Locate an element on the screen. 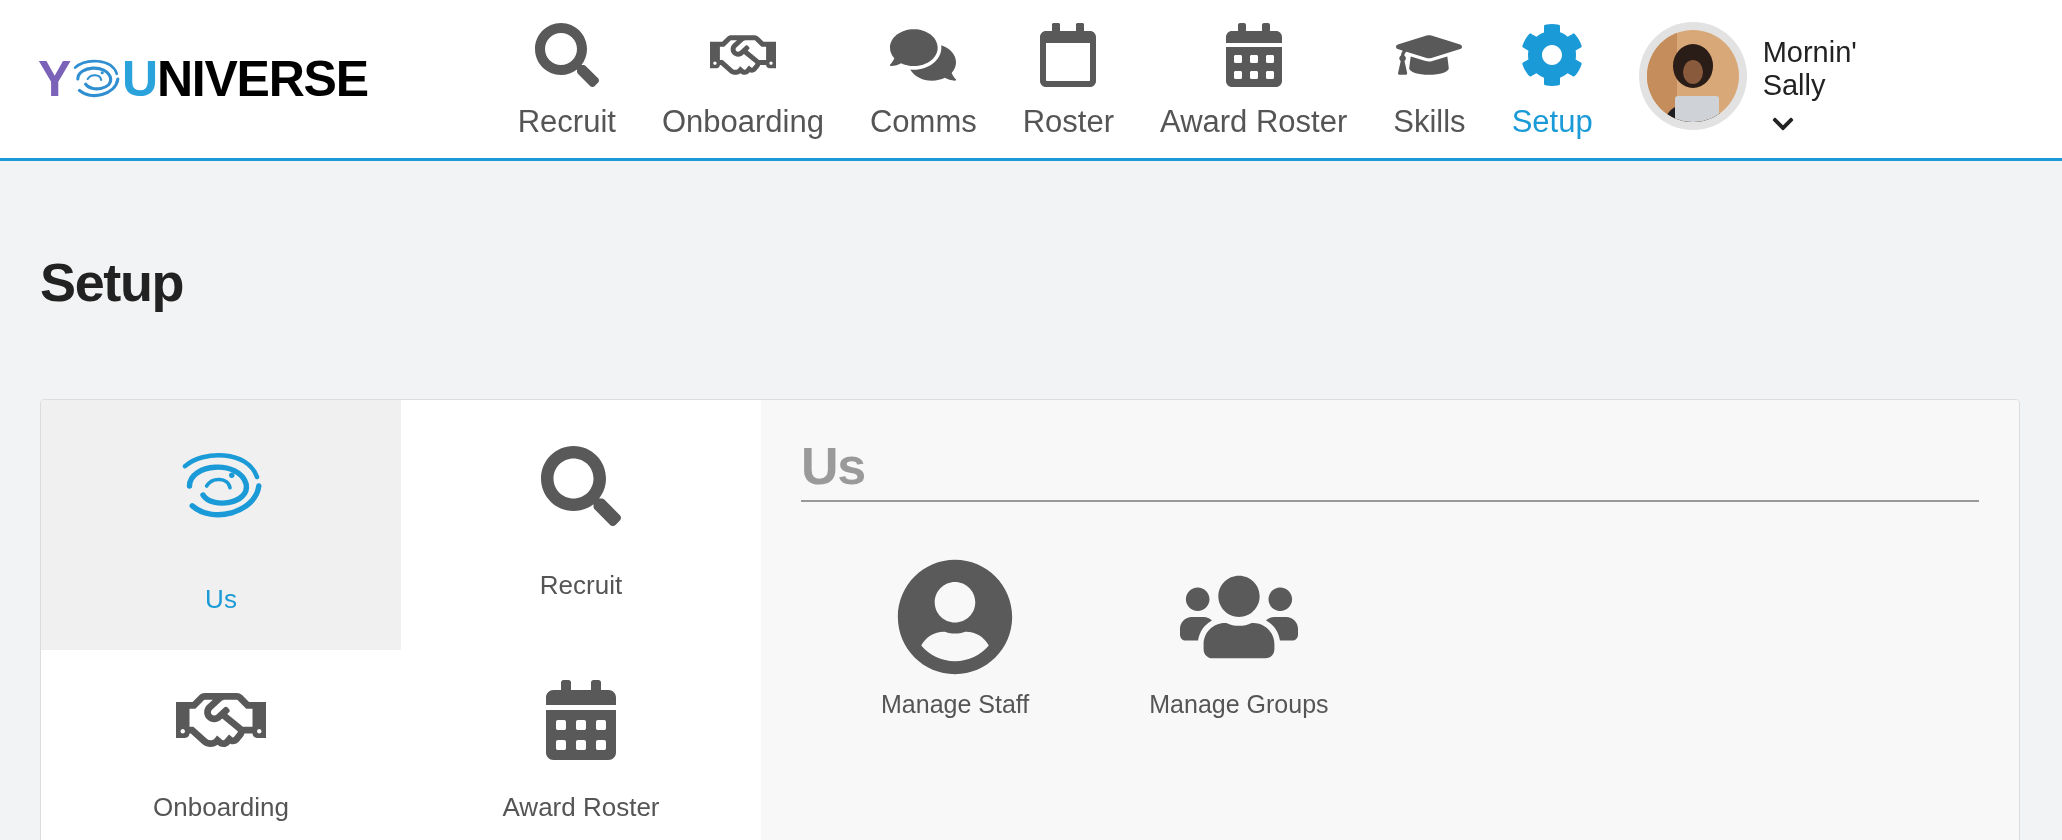 The height and width of the screenshot is (840, 2062). user-name: Sally is located at coordinates (1794, 85).